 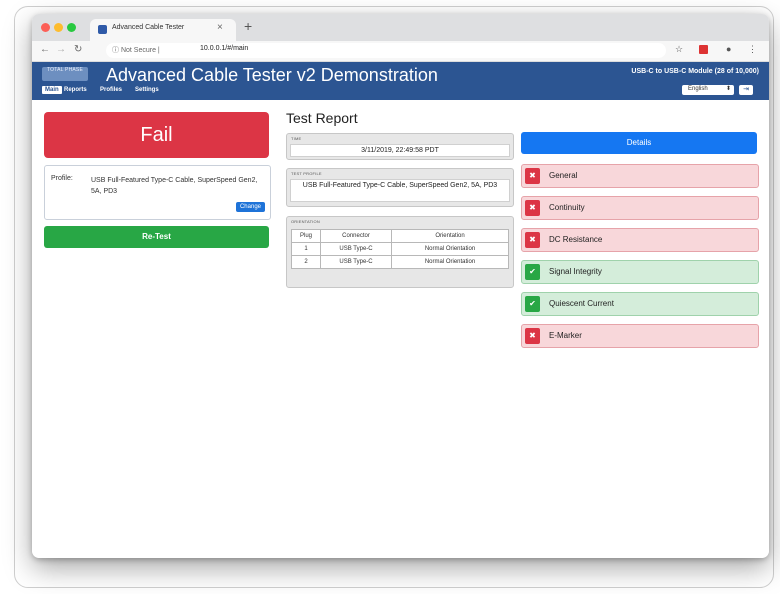 I want to click on language-value: English, so click(x=698, y=89).